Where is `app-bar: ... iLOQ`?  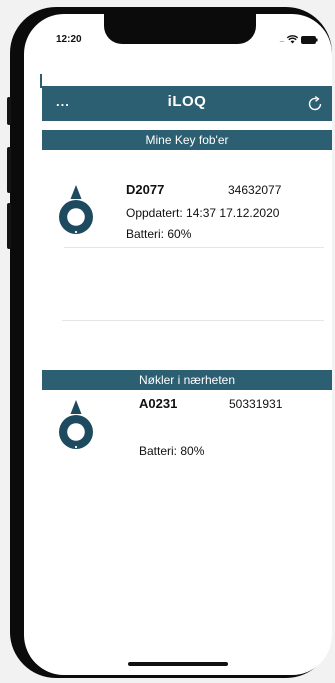
app-bar: ... iLOQ is located at coordinates (186, 97).